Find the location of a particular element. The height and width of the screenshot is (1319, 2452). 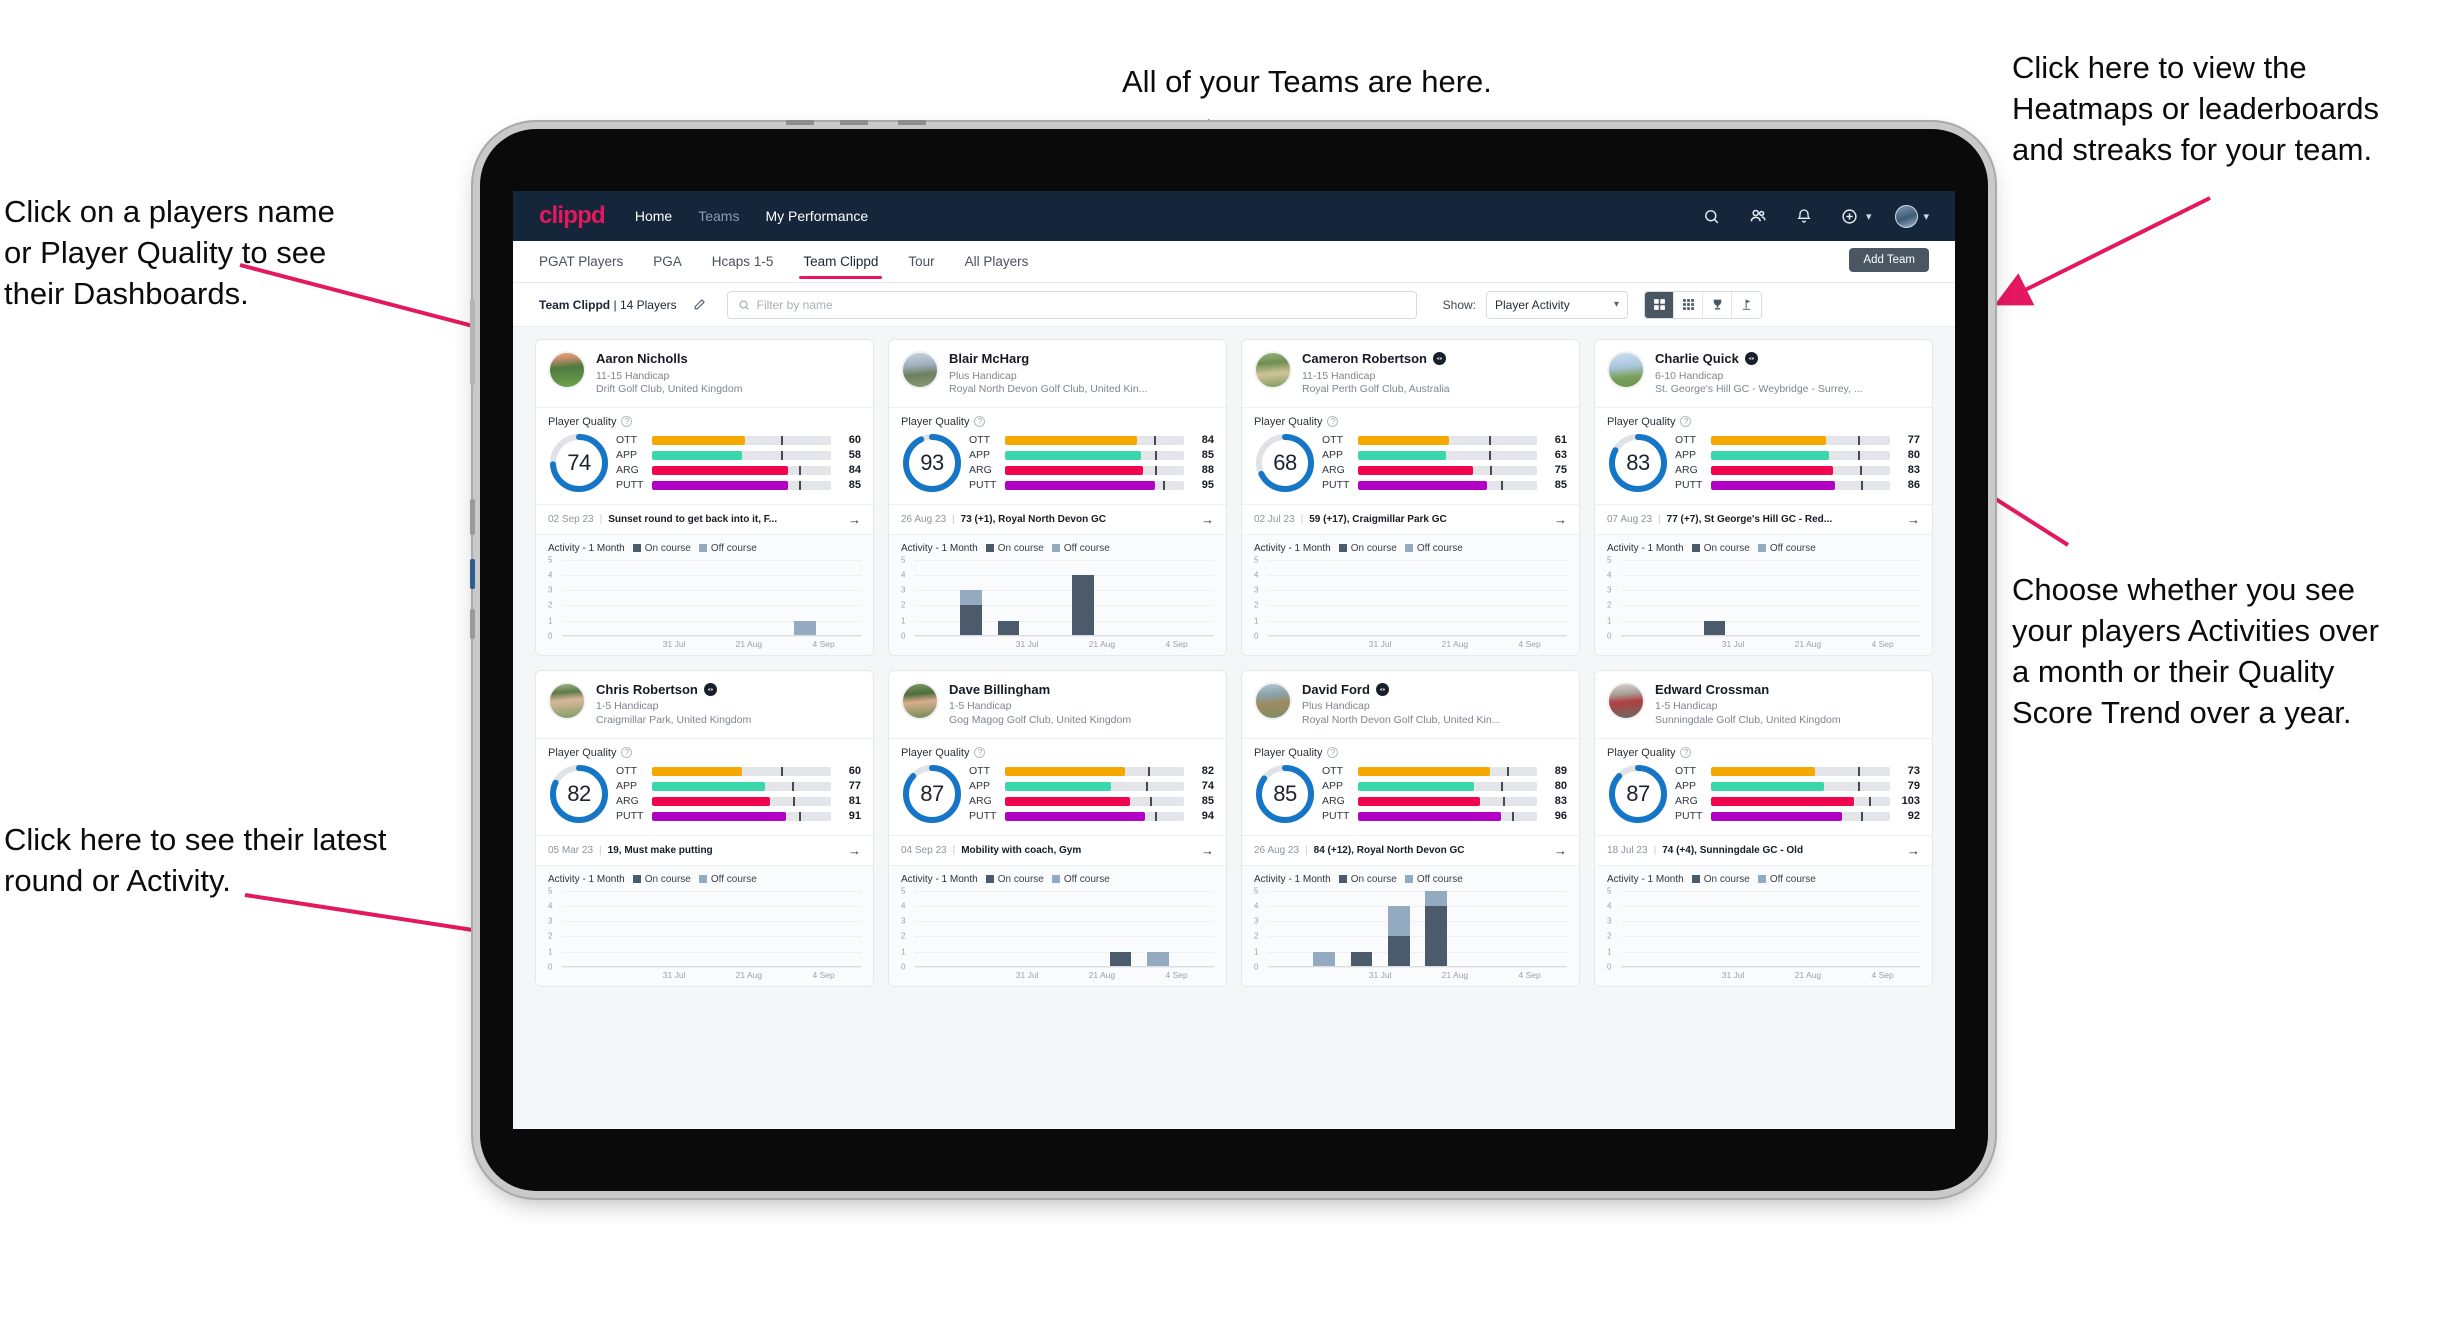

search-icon is located at coordinates (1712, 216).